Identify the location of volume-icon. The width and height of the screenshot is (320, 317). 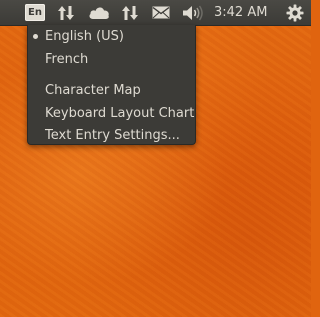
(193, 12).